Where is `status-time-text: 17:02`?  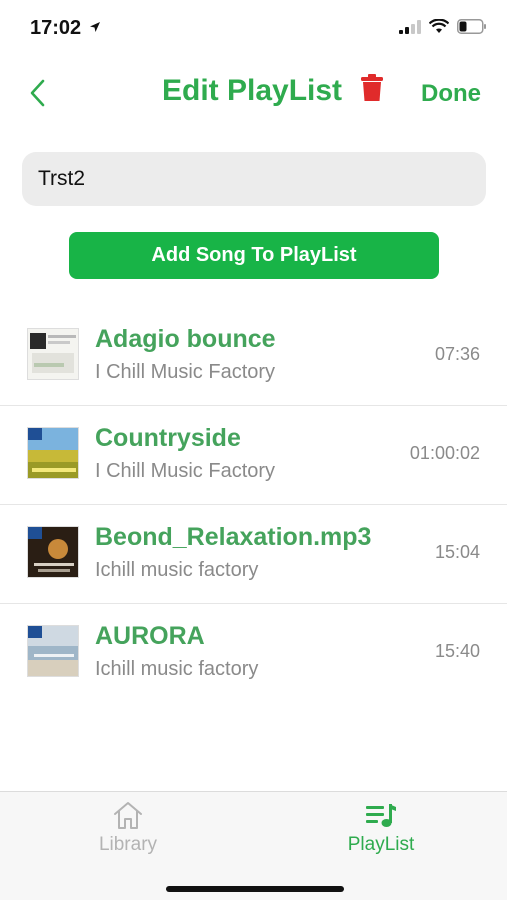 status-time-text: 17:02 is located at coordinates (56, 28).